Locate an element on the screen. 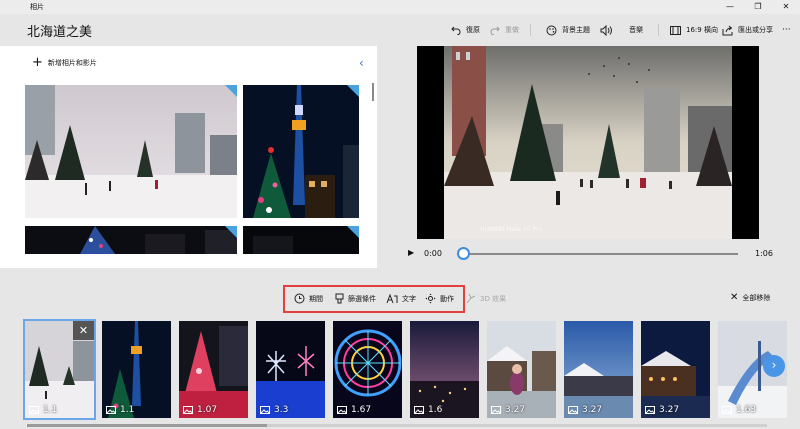  share-icon is located at coordinates (727, 30).